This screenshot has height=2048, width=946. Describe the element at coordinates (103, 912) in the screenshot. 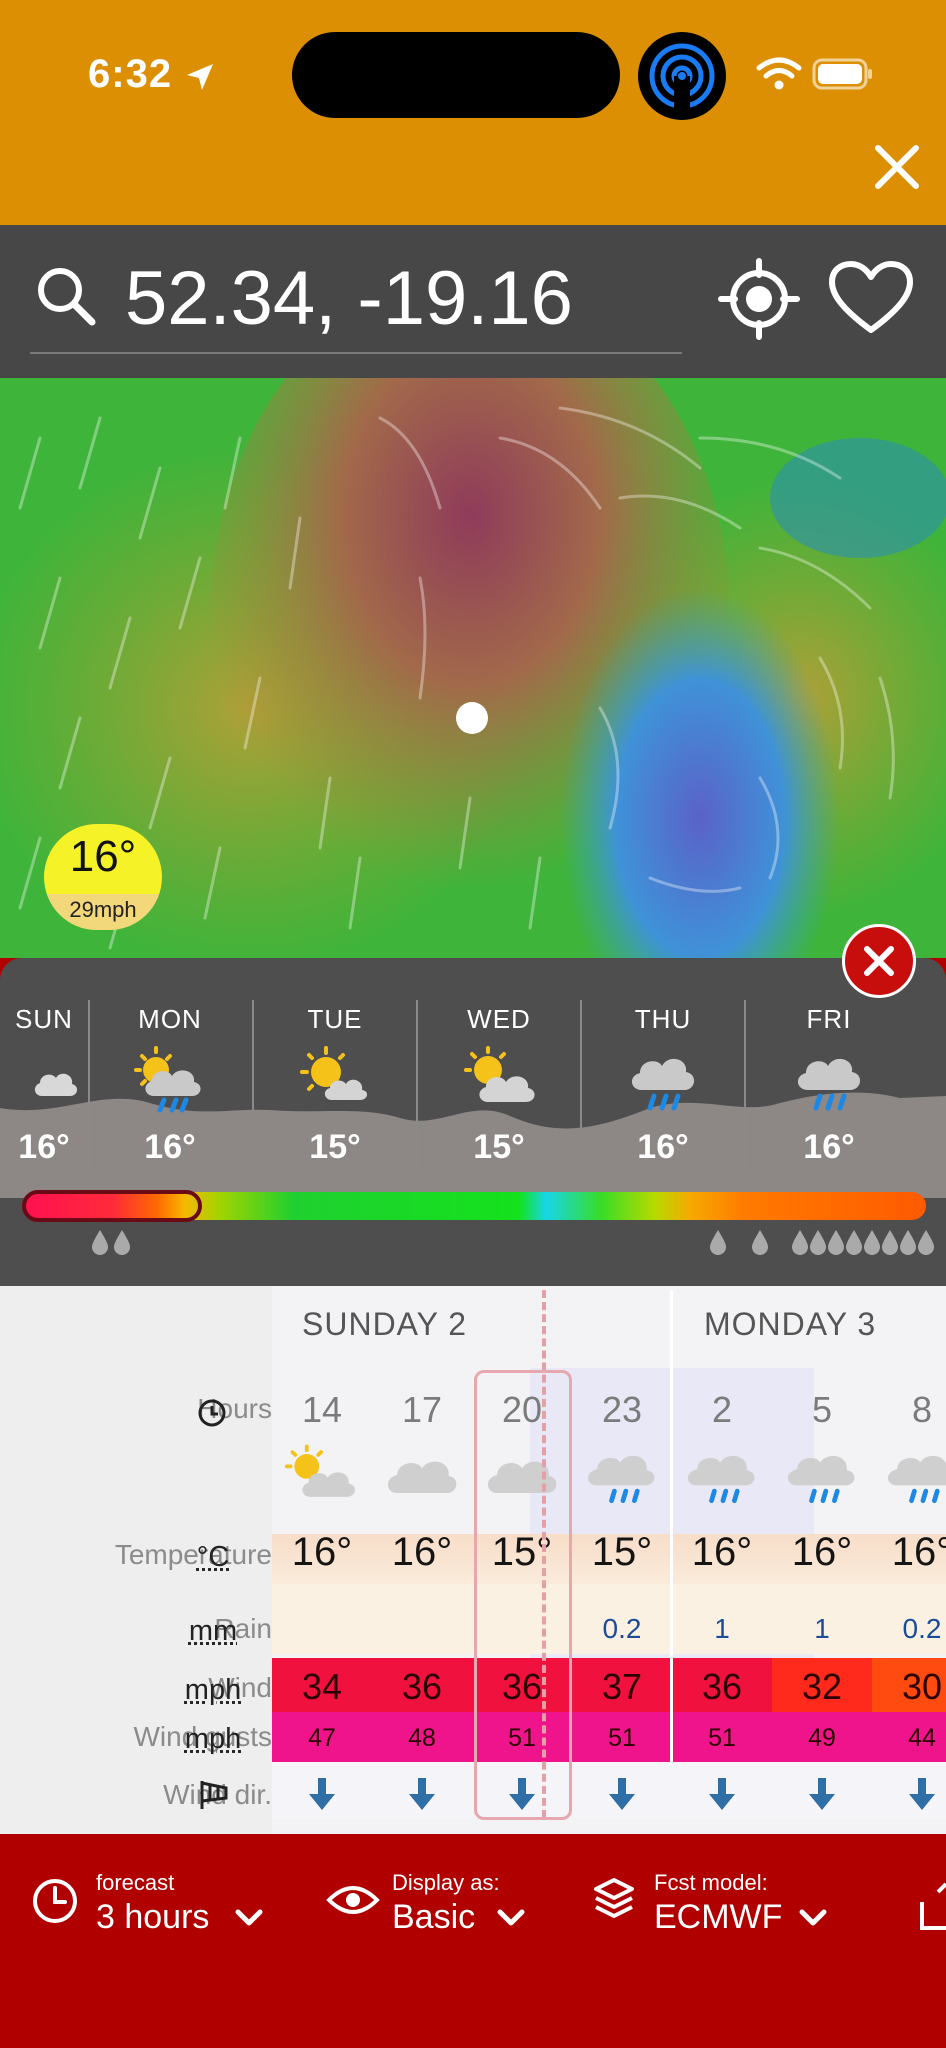

I see `map-badge-wind: 29mph` at that location.